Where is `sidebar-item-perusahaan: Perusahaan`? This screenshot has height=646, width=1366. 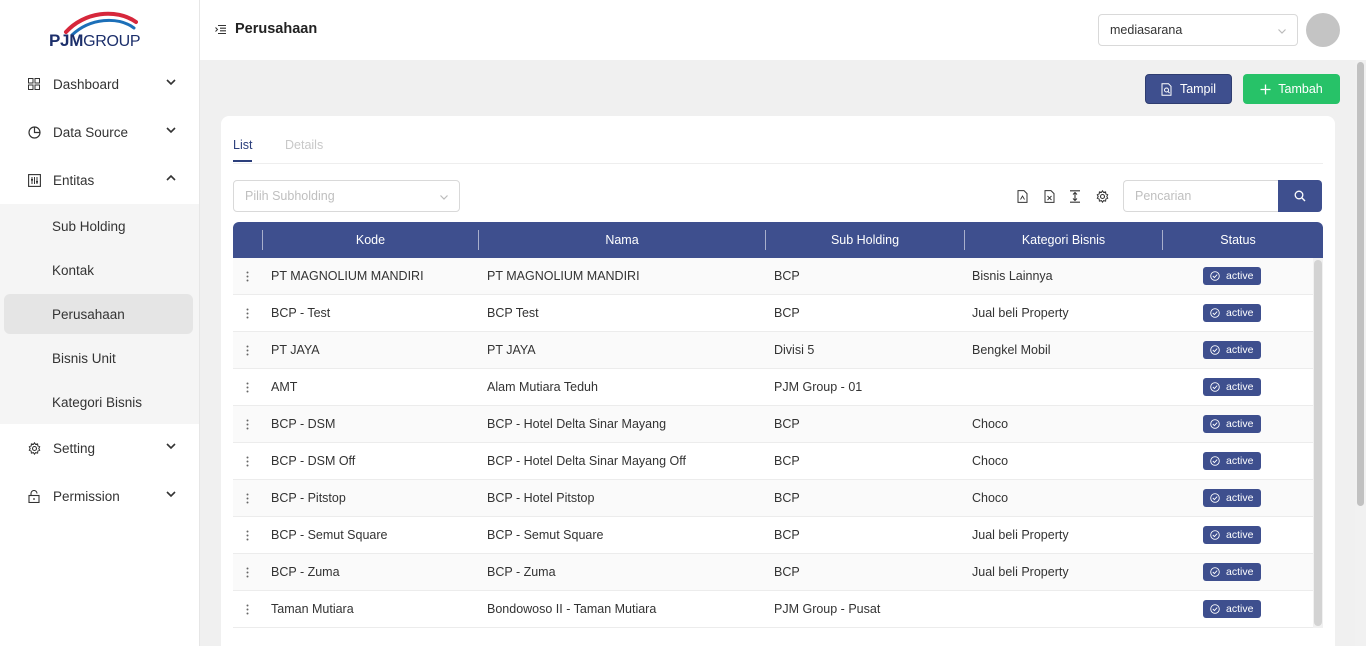 sidebar-item-perusahaan: Perusahaan is located at coordinates (98, 314).